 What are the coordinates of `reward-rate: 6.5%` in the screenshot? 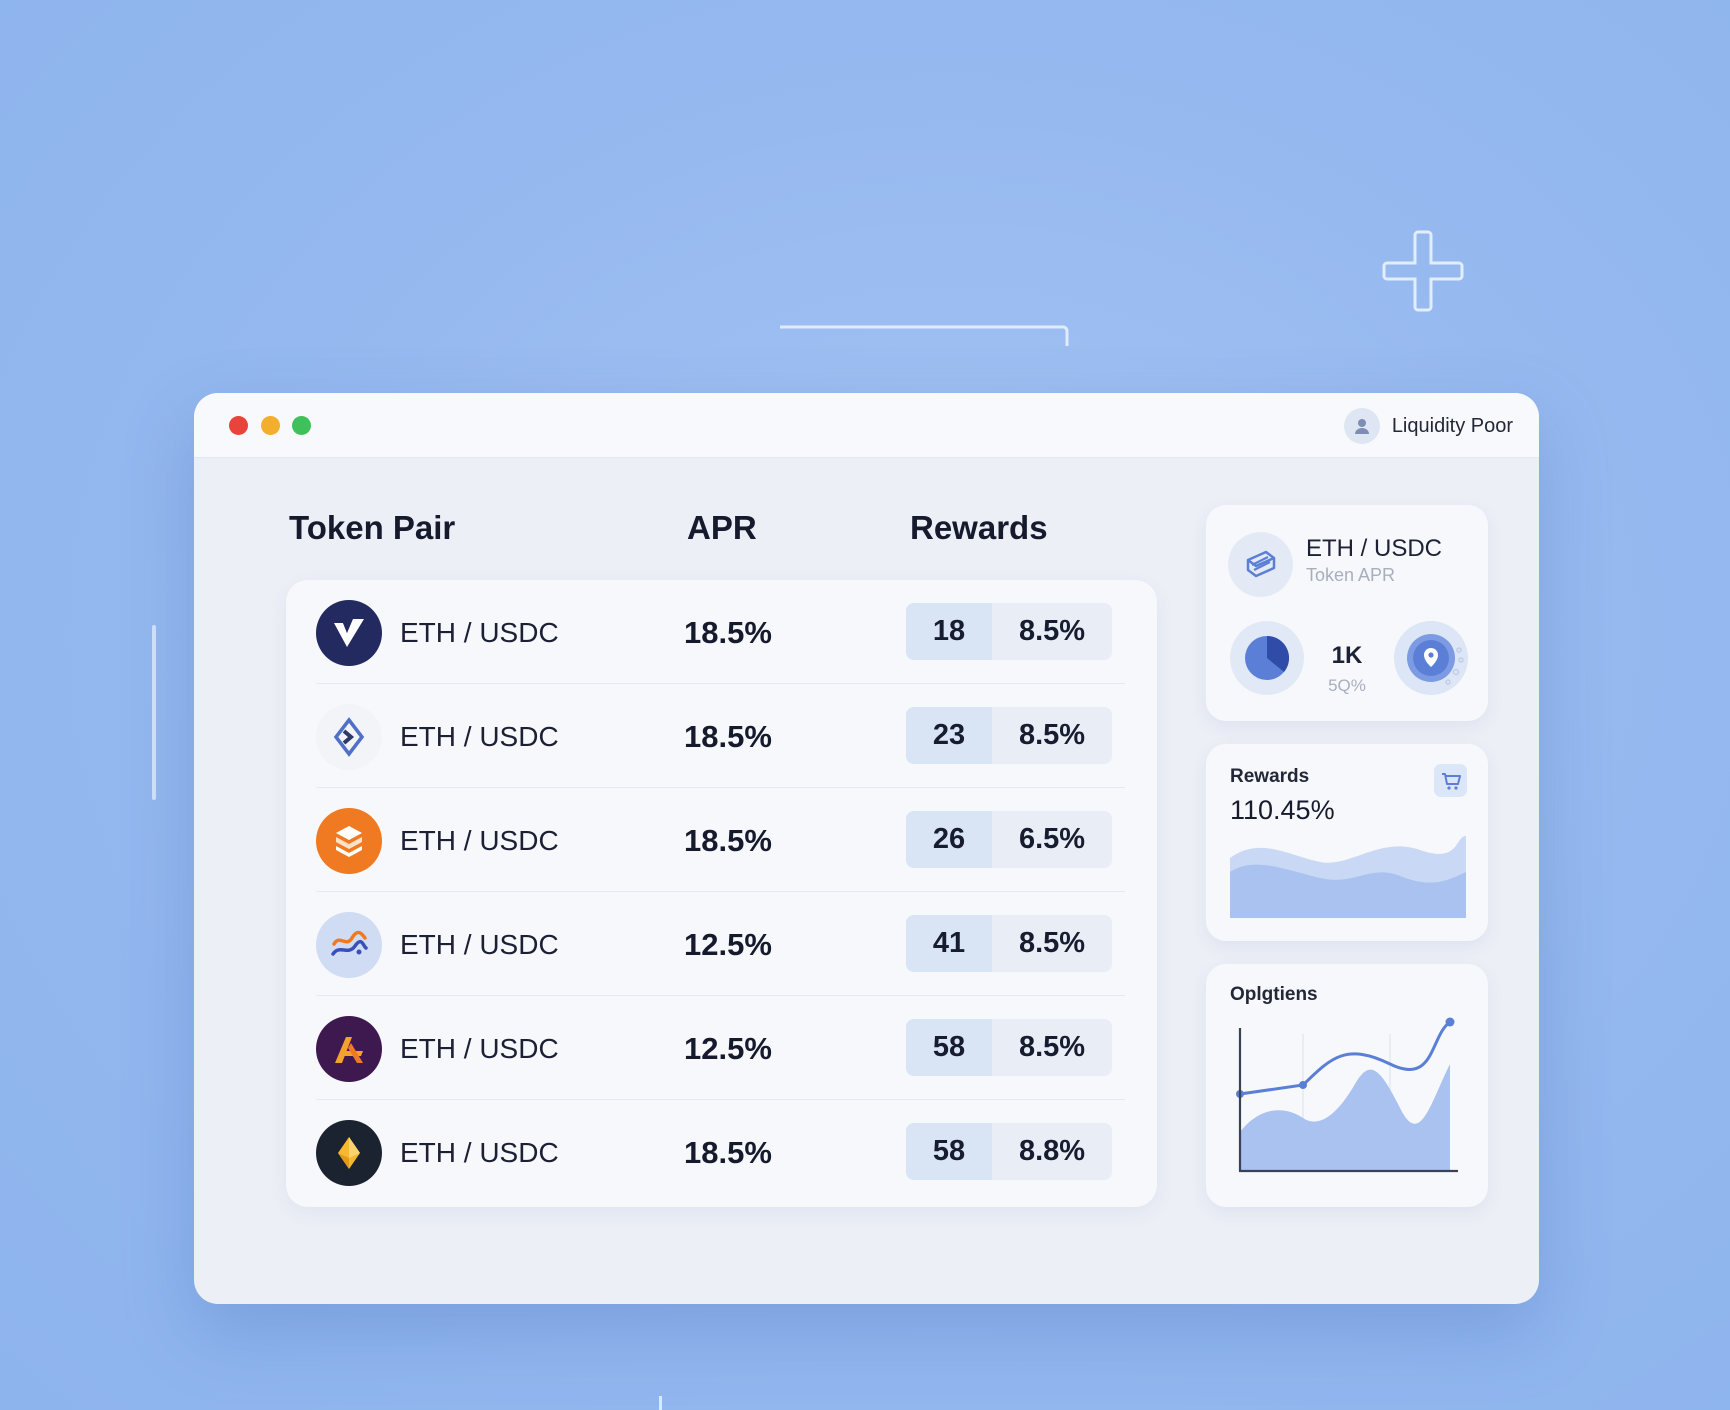 It's located at (1052, 839).